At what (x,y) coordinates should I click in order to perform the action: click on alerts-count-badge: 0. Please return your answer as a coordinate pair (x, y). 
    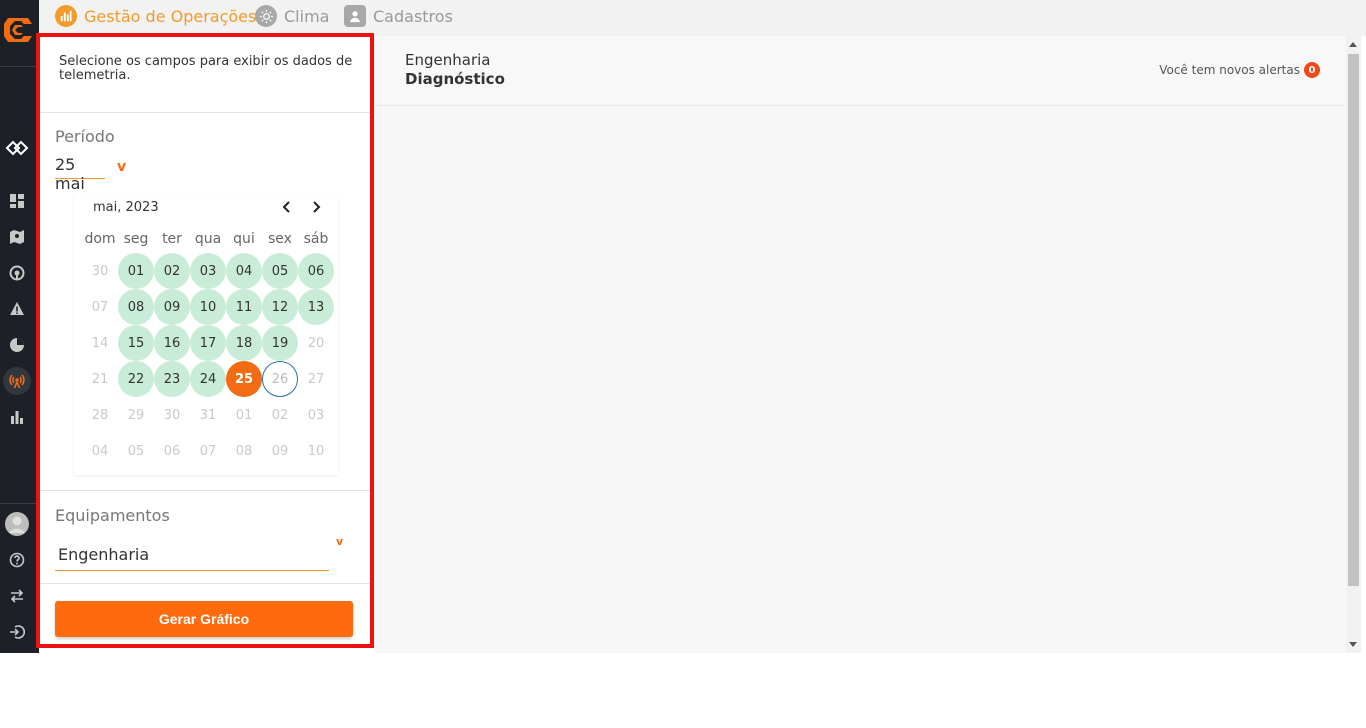
    Looking at the image, I should click on (1312, 70).